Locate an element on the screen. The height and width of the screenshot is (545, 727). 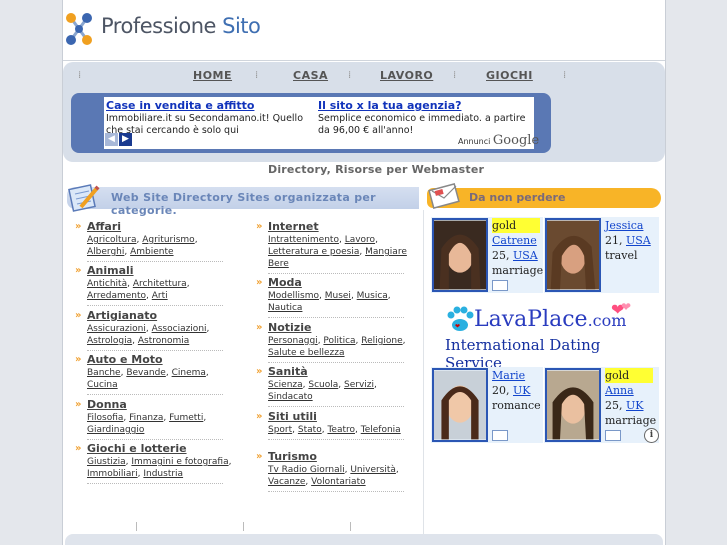
category-link: Politica is located at coordinates (339, 341).